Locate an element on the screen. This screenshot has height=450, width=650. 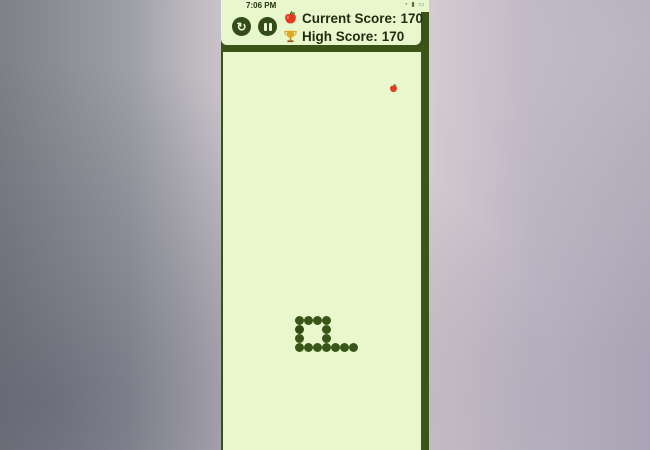
pause-icon is located at coordinates (267, 26).